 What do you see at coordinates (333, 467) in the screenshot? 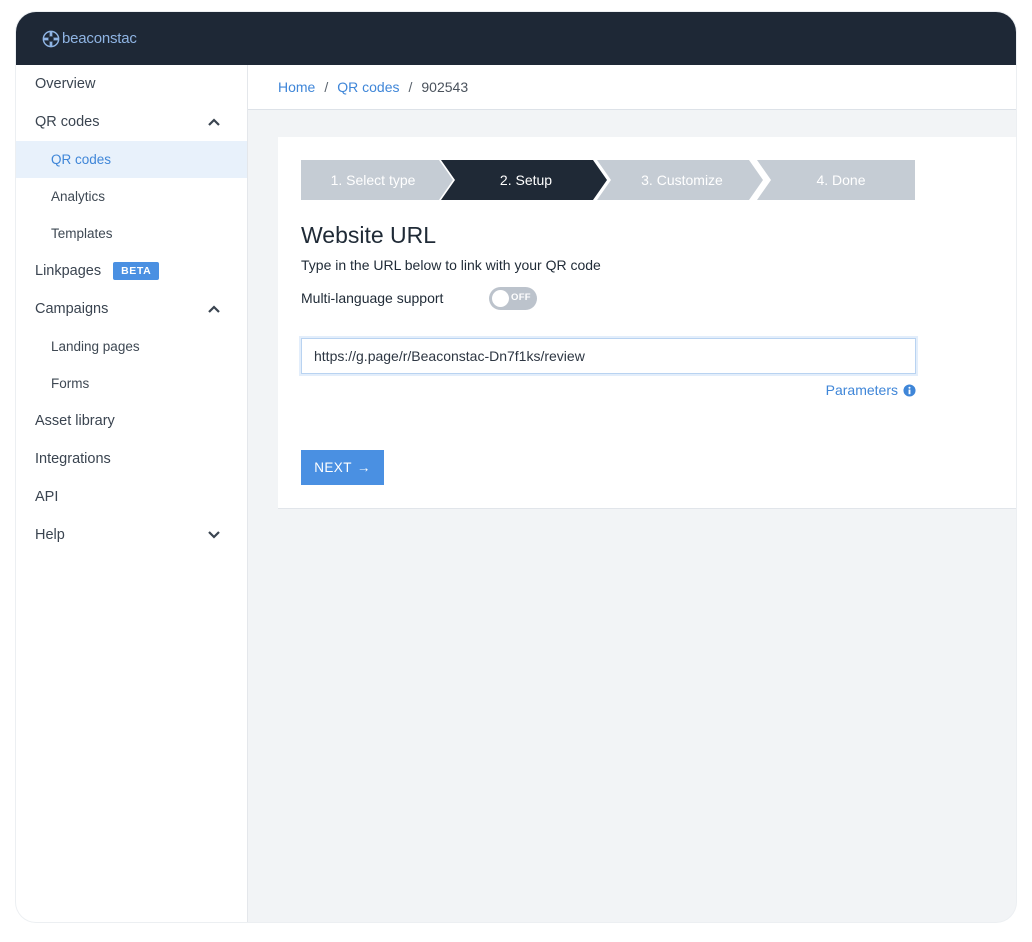
I see `next-button-label: NEXT` at bounding box center [333, 467].